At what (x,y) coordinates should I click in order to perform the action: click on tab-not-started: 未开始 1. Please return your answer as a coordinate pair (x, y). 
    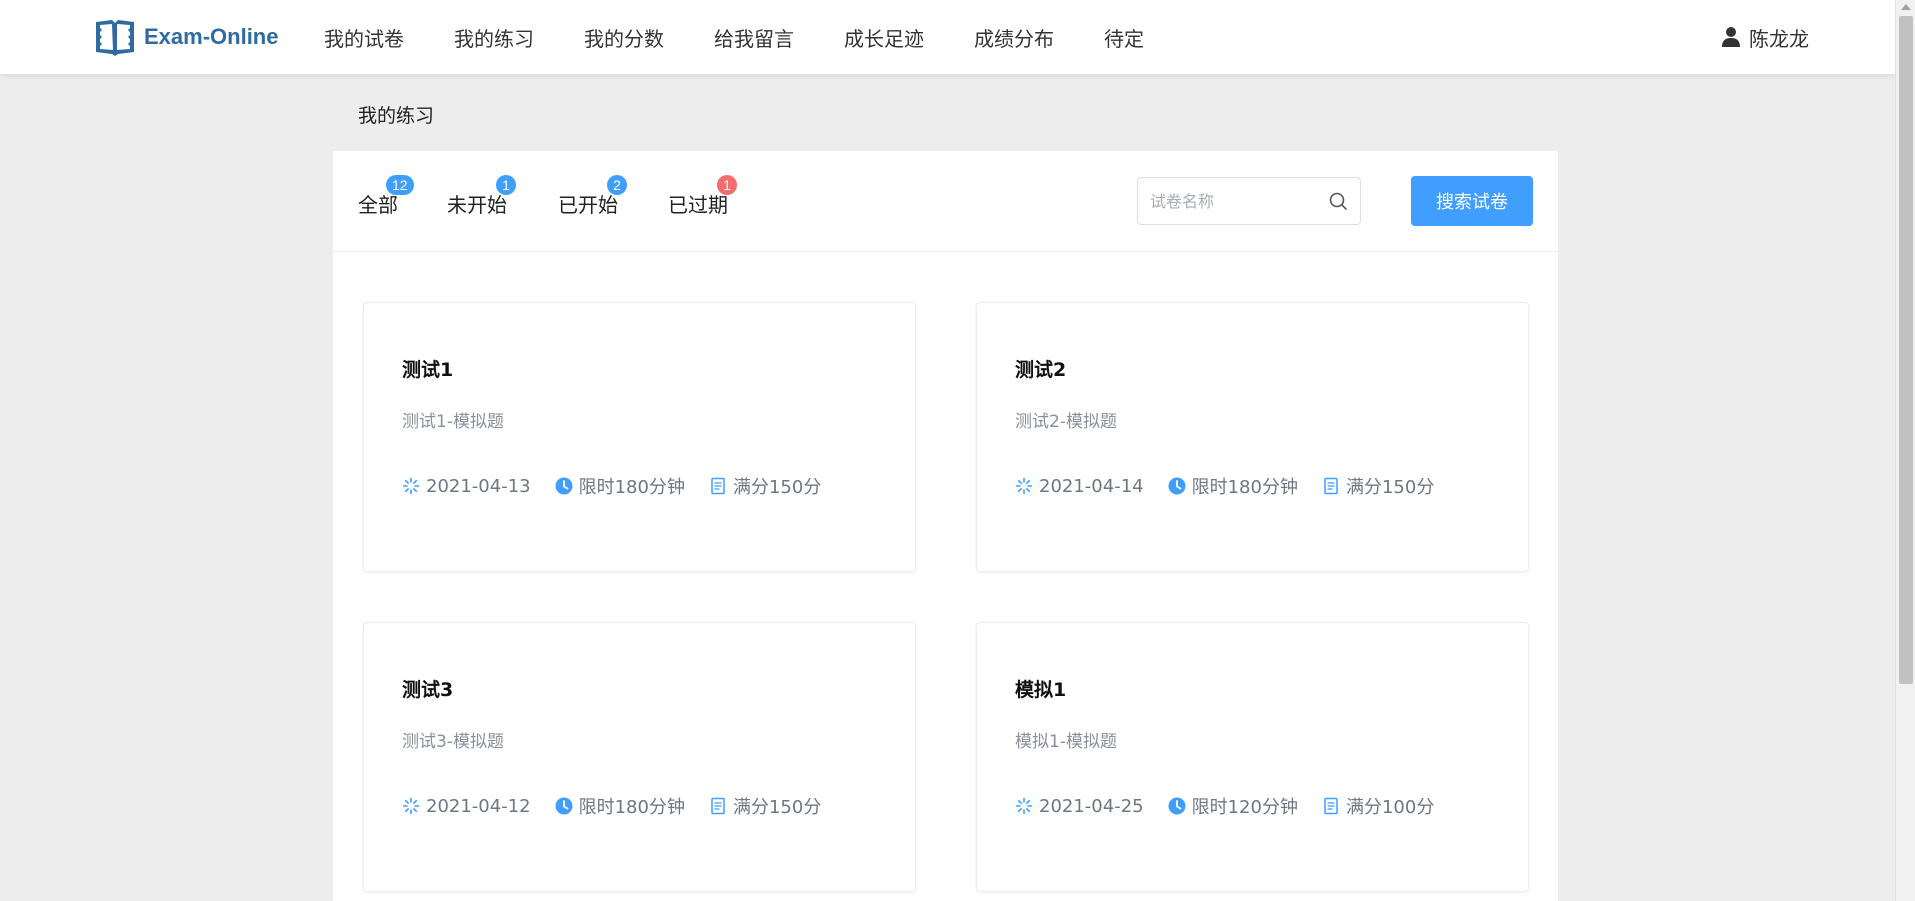
    Looking at the image, I should click on (481, 196).